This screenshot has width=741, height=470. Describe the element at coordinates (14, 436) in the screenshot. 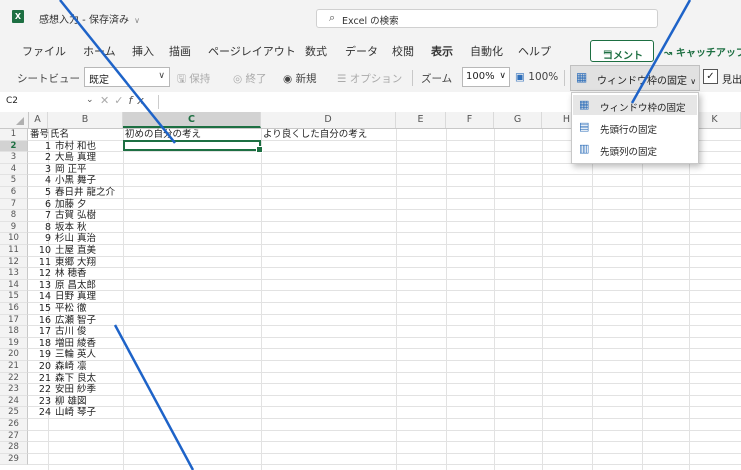

I see `row-header: 27` at that location.